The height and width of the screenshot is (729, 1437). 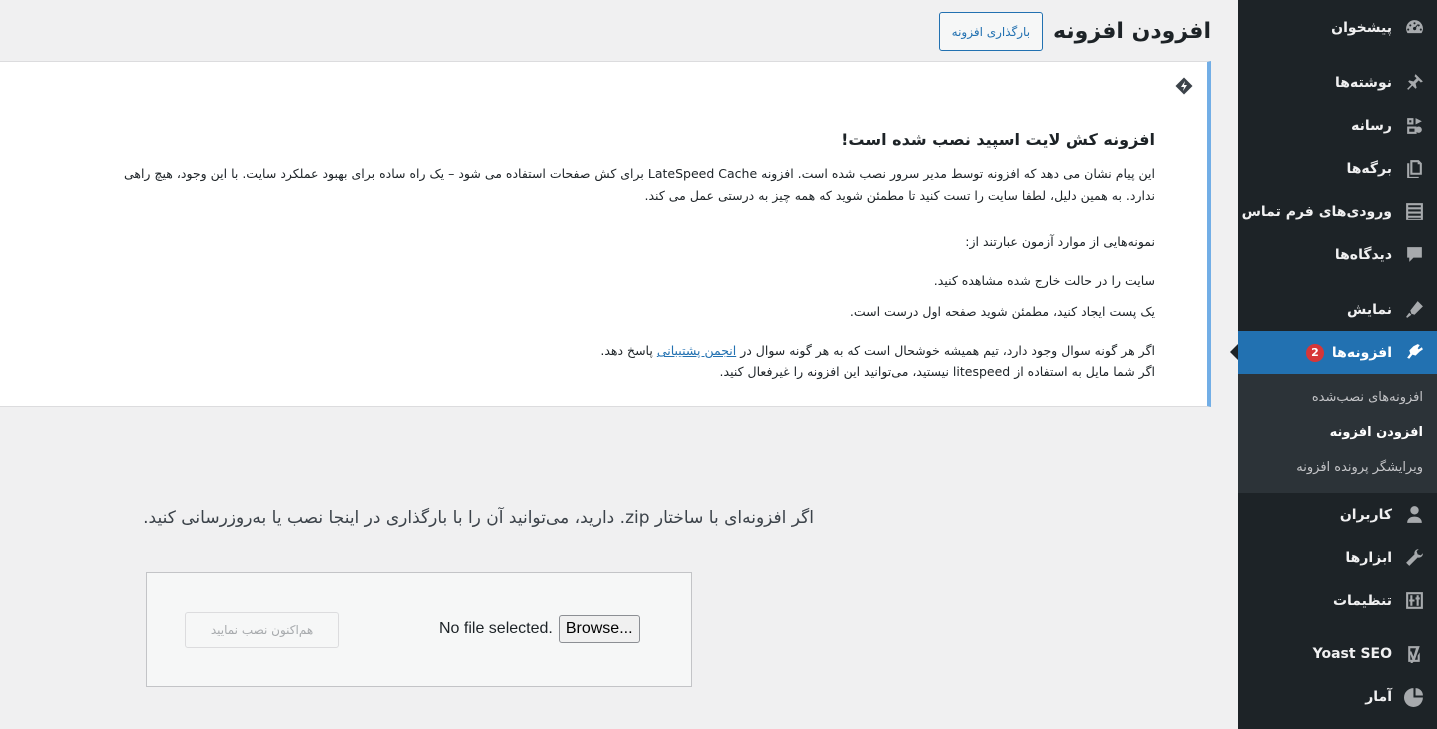 I want to click on sidebar-item-contact-form-entries: ورودی‌های فرم تماس, so click(x=1337, y=211).